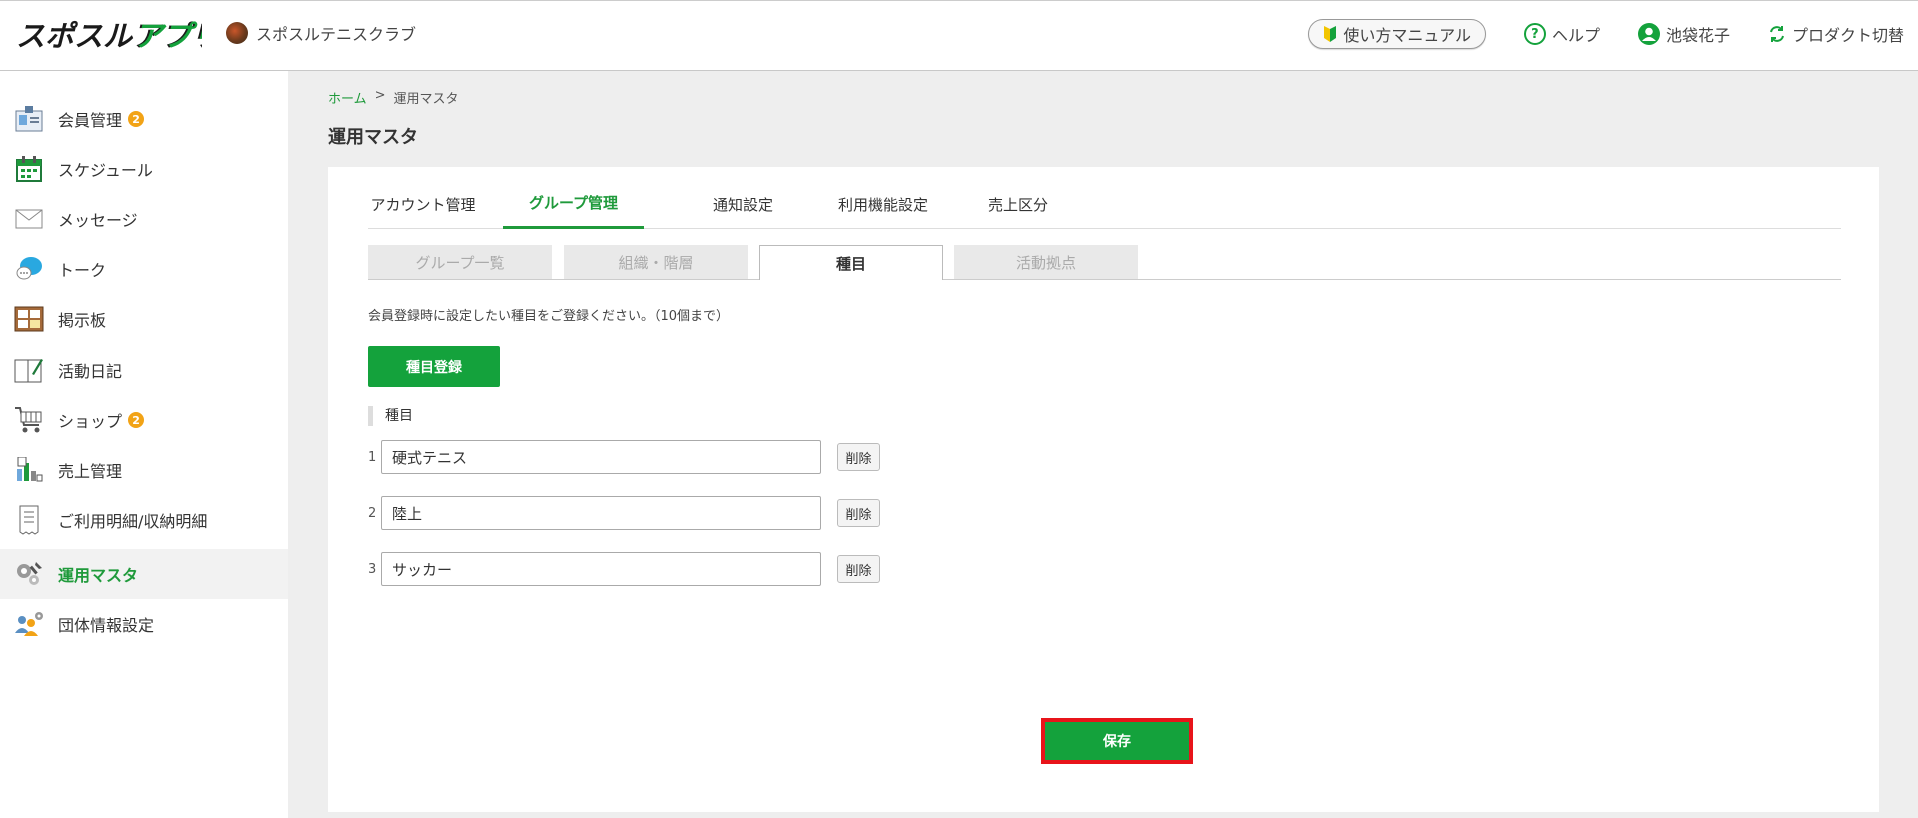 This screenshot has height=818, width=1918. Describe the element at coordinates (29, 169) in the screenshot. I see `calendar-icon` at that location.